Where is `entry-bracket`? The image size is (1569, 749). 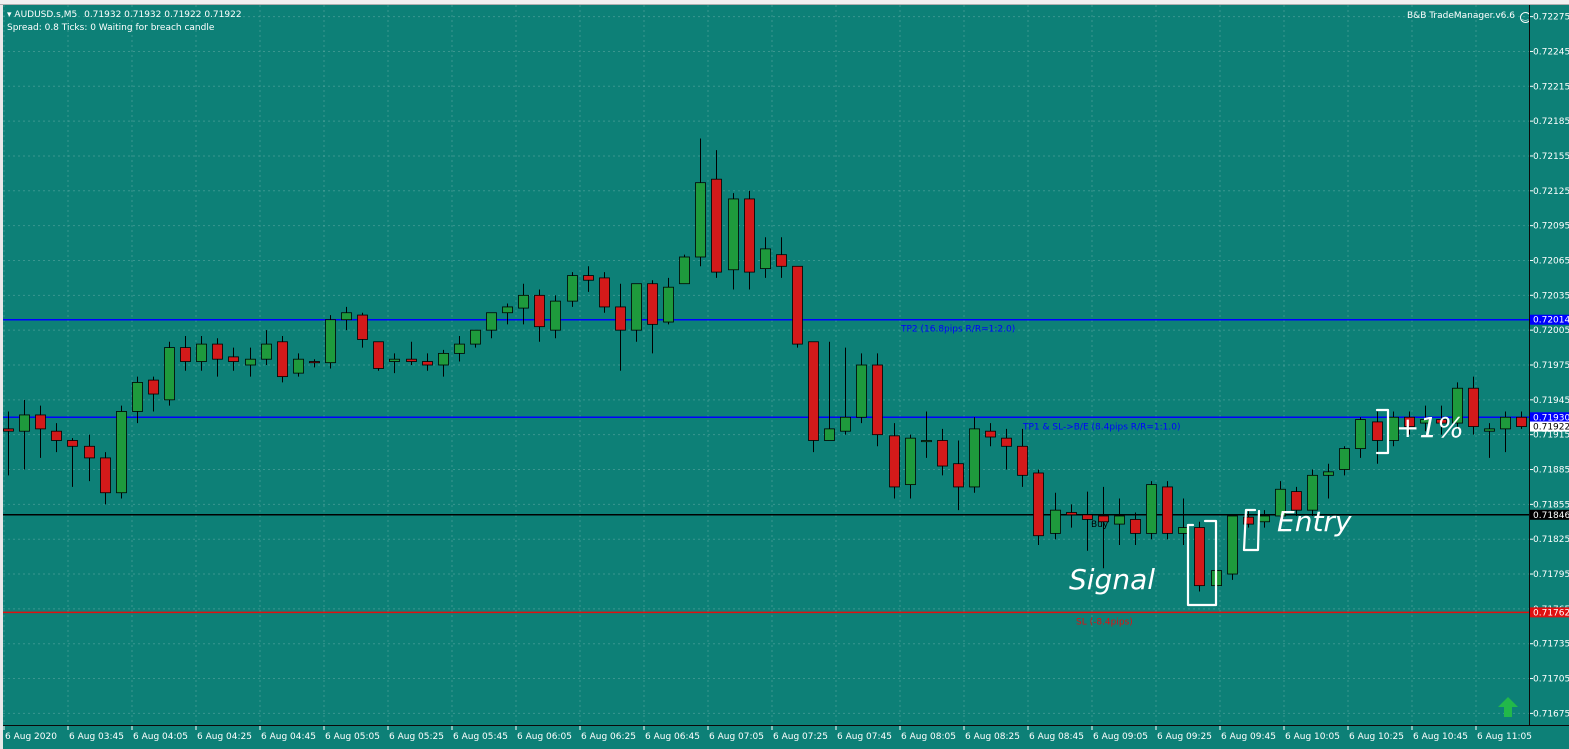
entry-bracket is located at coordinates (1251, 530).